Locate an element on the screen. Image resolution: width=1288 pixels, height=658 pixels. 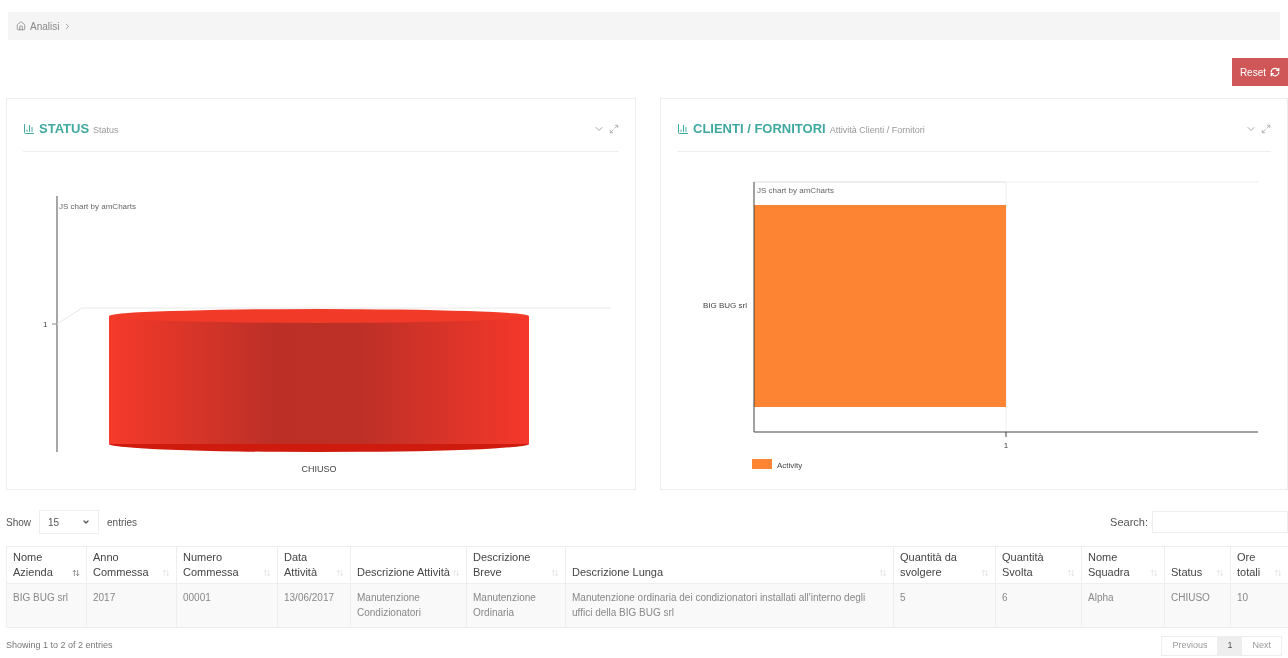
panel-title: STATUS is located at coordinates (64, 129).